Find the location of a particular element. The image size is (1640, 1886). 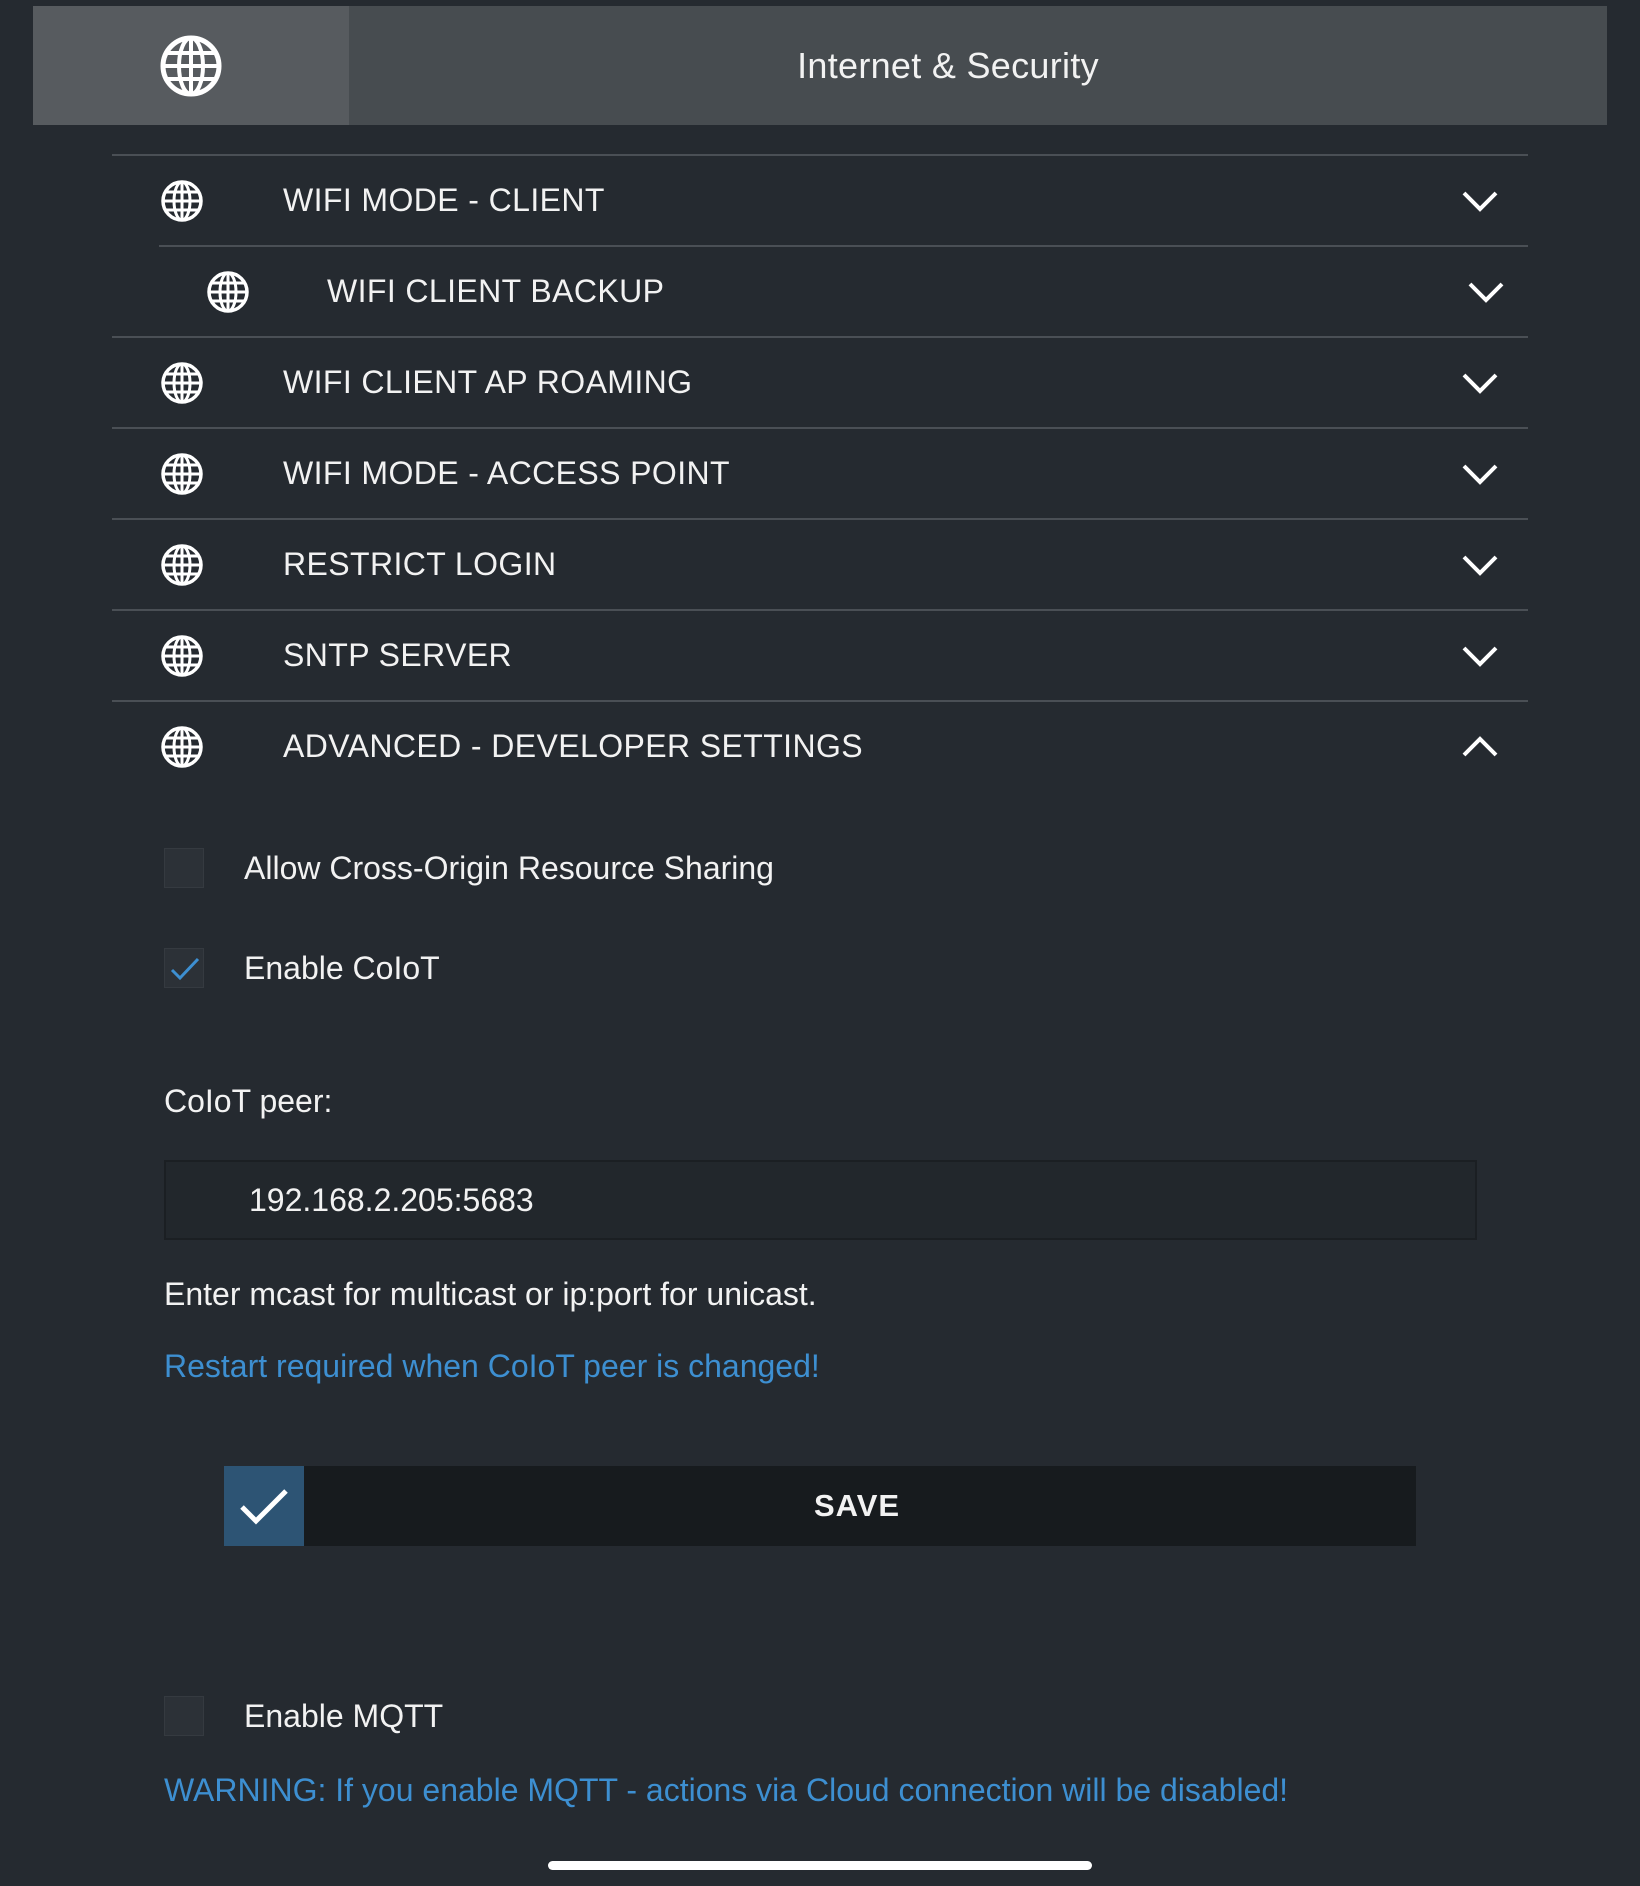

cors-option: Allow Cross-Origin Resource Sharing is located at coordinates (469, 868).